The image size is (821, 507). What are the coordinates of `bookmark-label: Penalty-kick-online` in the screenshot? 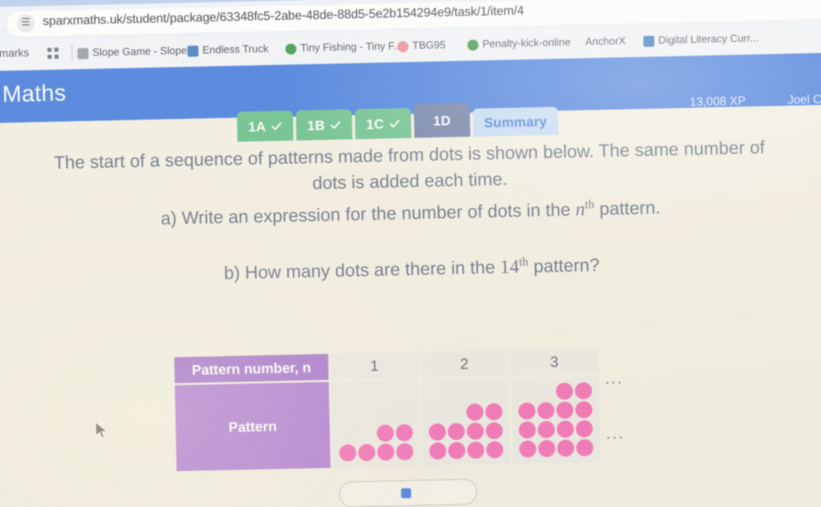 It's located at (526, 43).